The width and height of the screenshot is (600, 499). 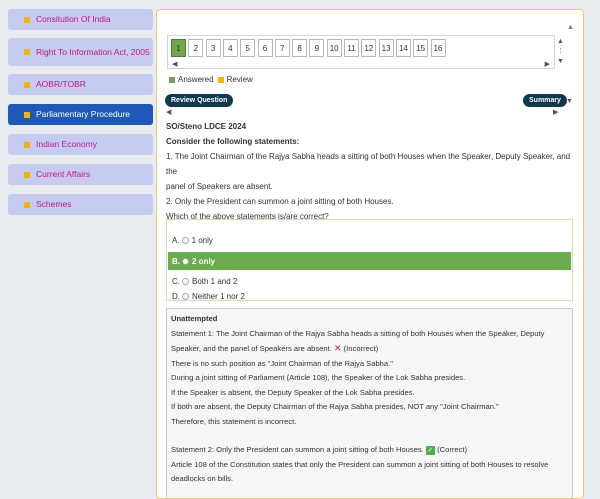 I want to click on incorrect-tag: (Incorrect), so click(x=361, y=348).